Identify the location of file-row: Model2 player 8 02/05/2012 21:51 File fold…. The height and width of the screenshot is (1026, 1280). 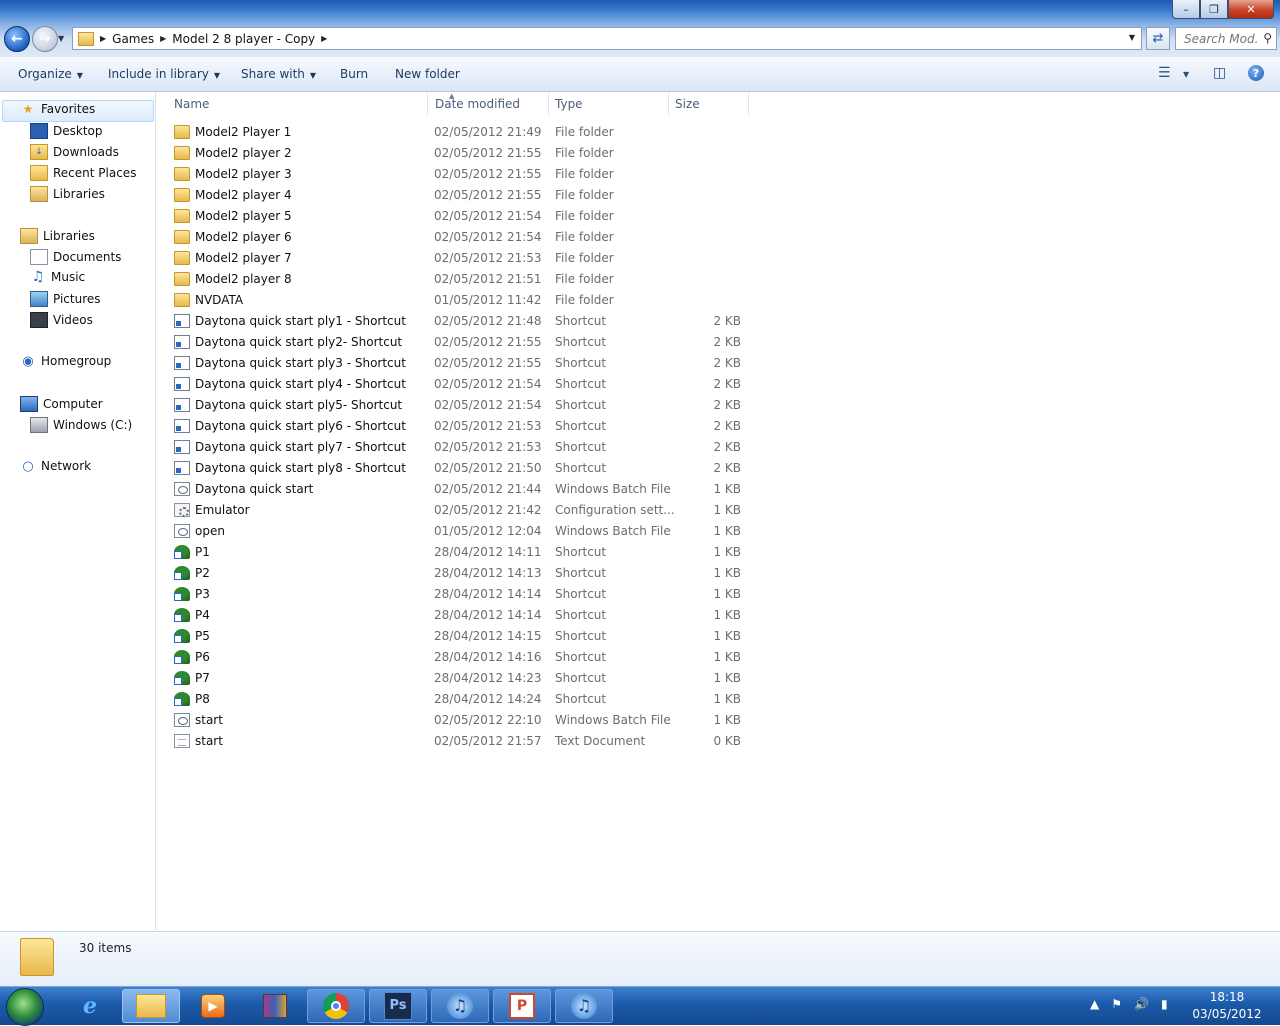
(456, 279).